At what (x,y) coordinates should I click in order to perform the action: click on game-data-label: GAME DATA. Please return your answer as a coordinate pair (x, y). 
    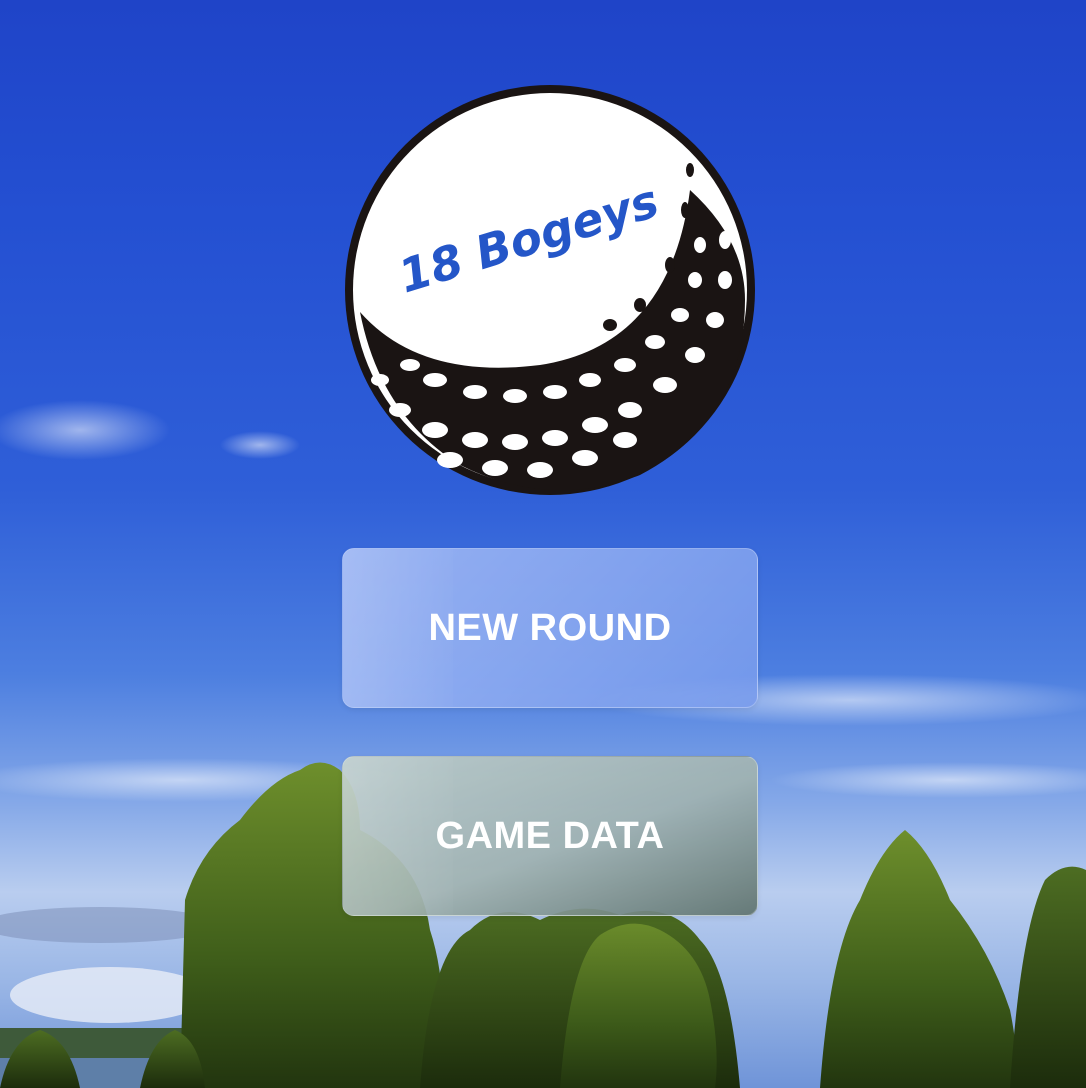
    Looking at the image, I should click on (550, 835).